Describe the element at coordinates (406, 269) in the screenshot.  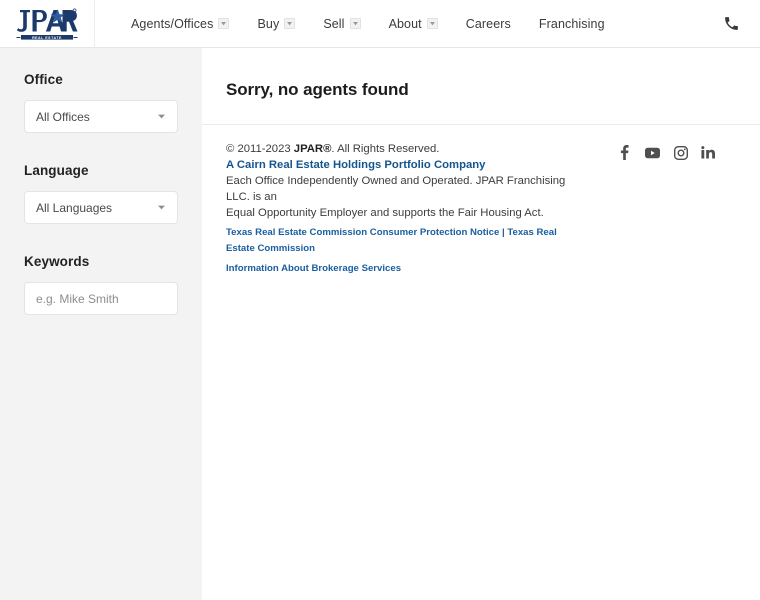
I see `trec-brokerage-services-link: Information About Brokerage Services` at that location.